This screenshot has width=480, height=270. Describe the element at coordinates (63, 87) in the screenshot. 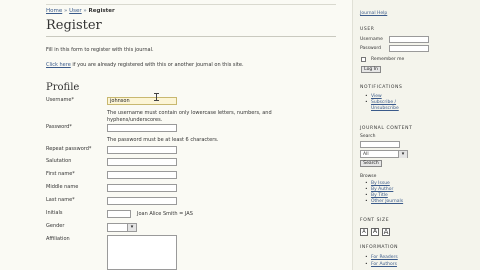

I see `profile-section-title: Profile` at that location.